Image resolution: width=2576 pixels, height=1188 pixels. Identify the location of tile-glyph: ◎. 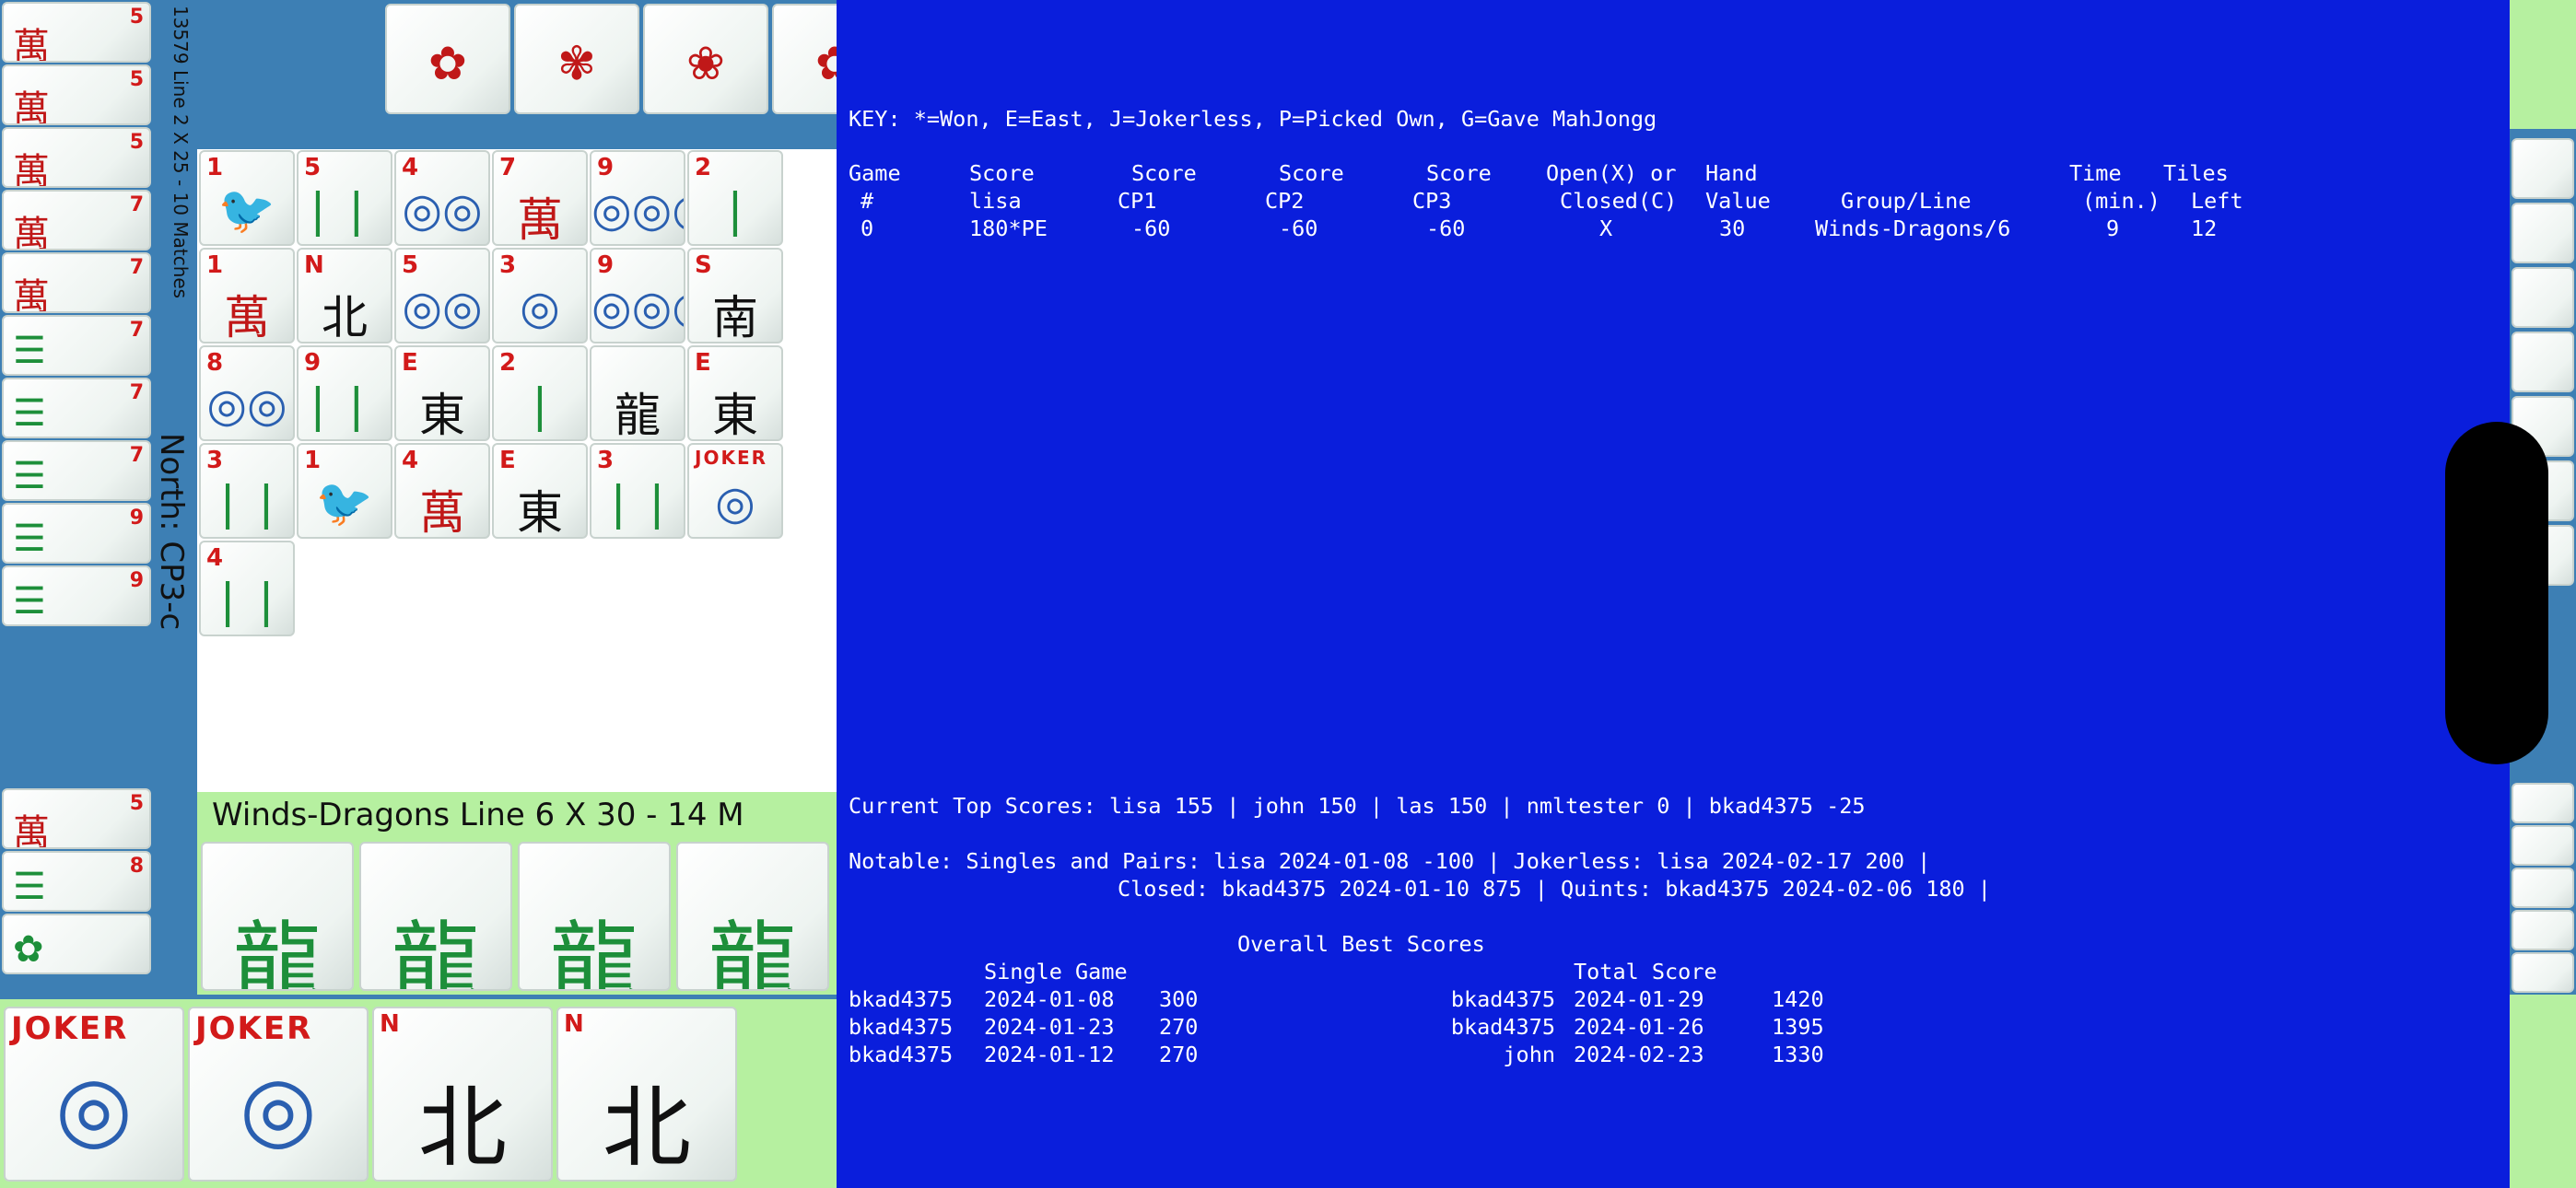
(735, 503).